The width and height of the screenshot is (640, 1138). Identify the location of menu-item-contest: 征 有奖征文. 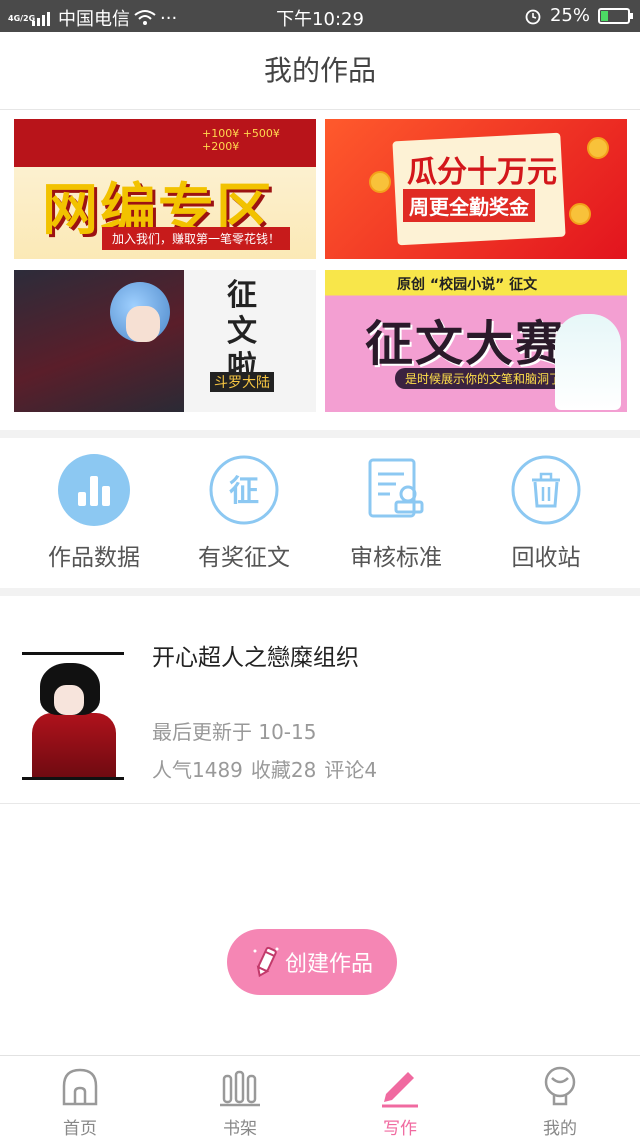
(244, 513).